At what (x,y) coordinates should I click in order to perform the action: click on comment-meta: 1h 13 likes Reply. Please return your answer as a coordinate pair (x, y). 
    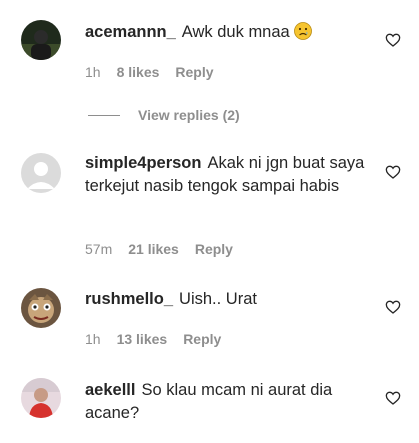
    Looking at the image, I should click on (153, 339).